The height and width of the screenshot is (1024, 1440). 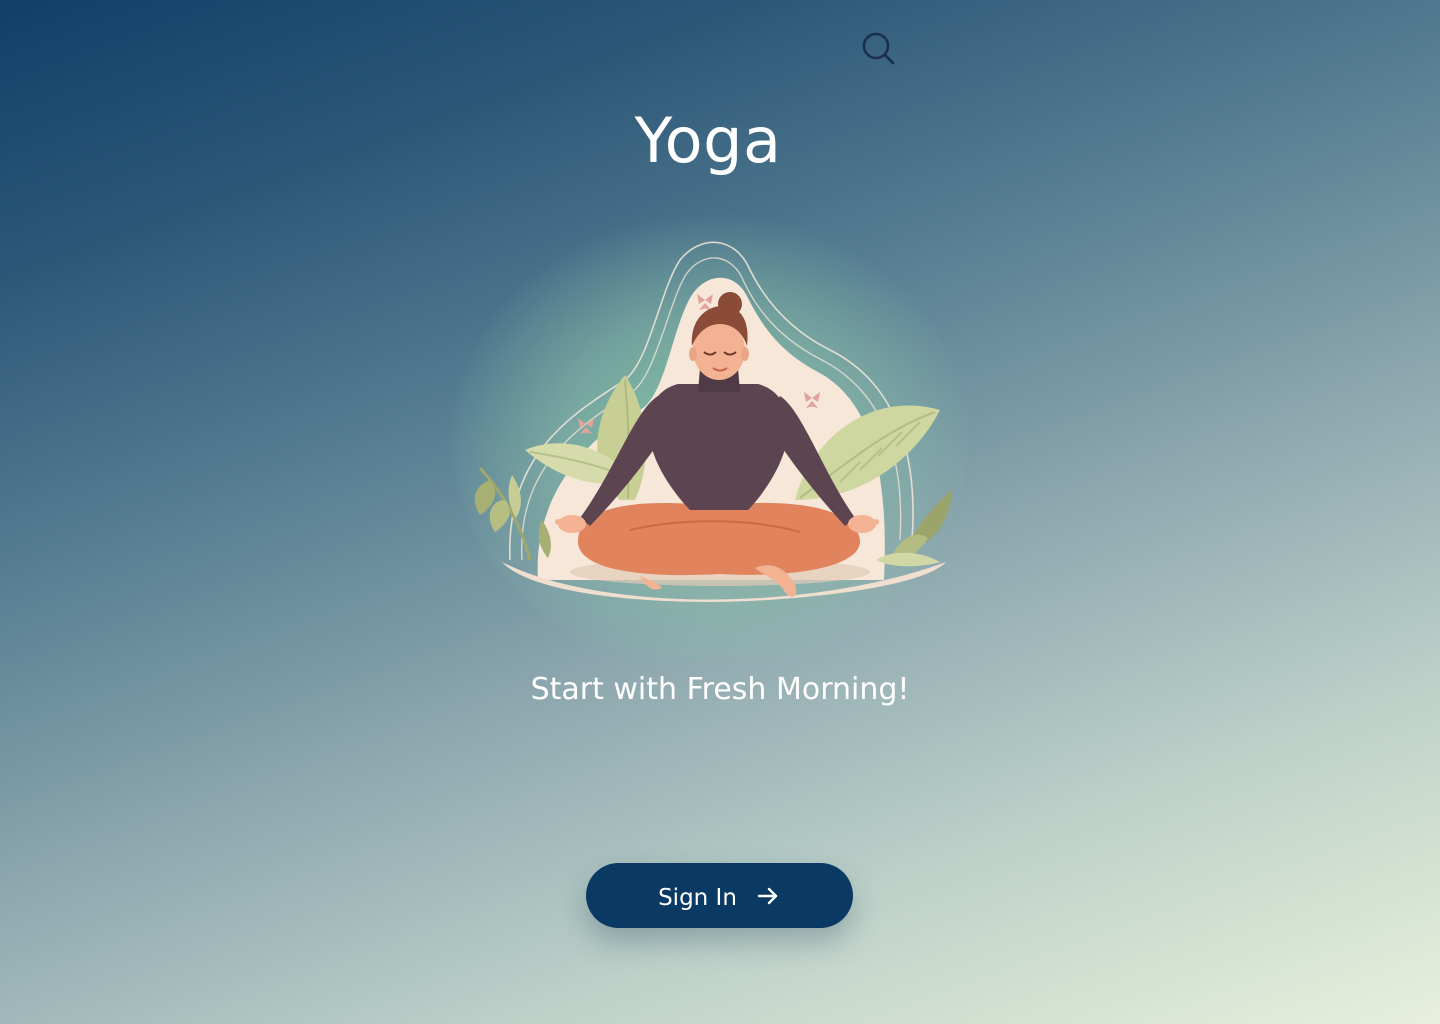 I want to click on page-title: Yoga, so click(x=708, y=140).